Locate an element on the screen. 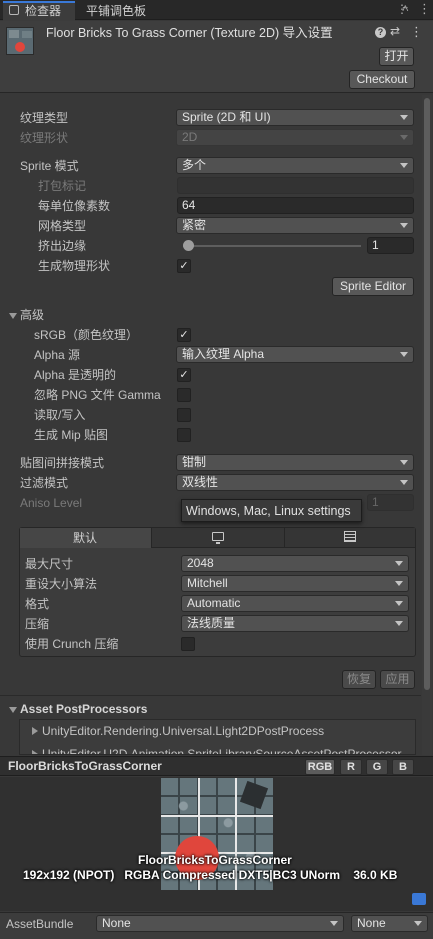  settings-menu-icon: ⋮ is located at coordinates (416, 32).